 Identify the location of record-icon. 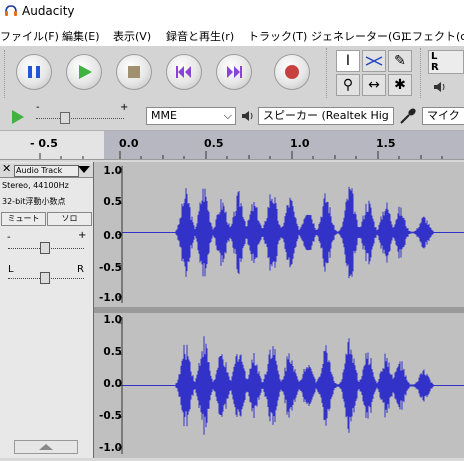
(292, 72).